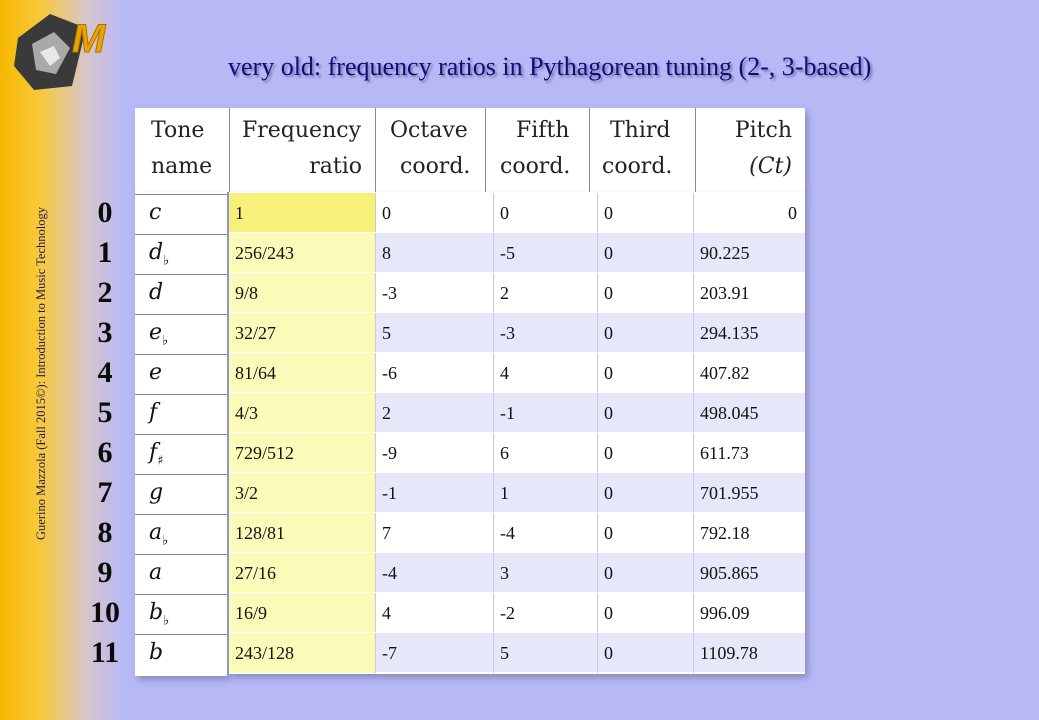 The image size is (1039, 720). What do you see at coordinates (749, 213) in the screenshot?
I see `cell-pitch: 0` at bounding box center [749, 213].